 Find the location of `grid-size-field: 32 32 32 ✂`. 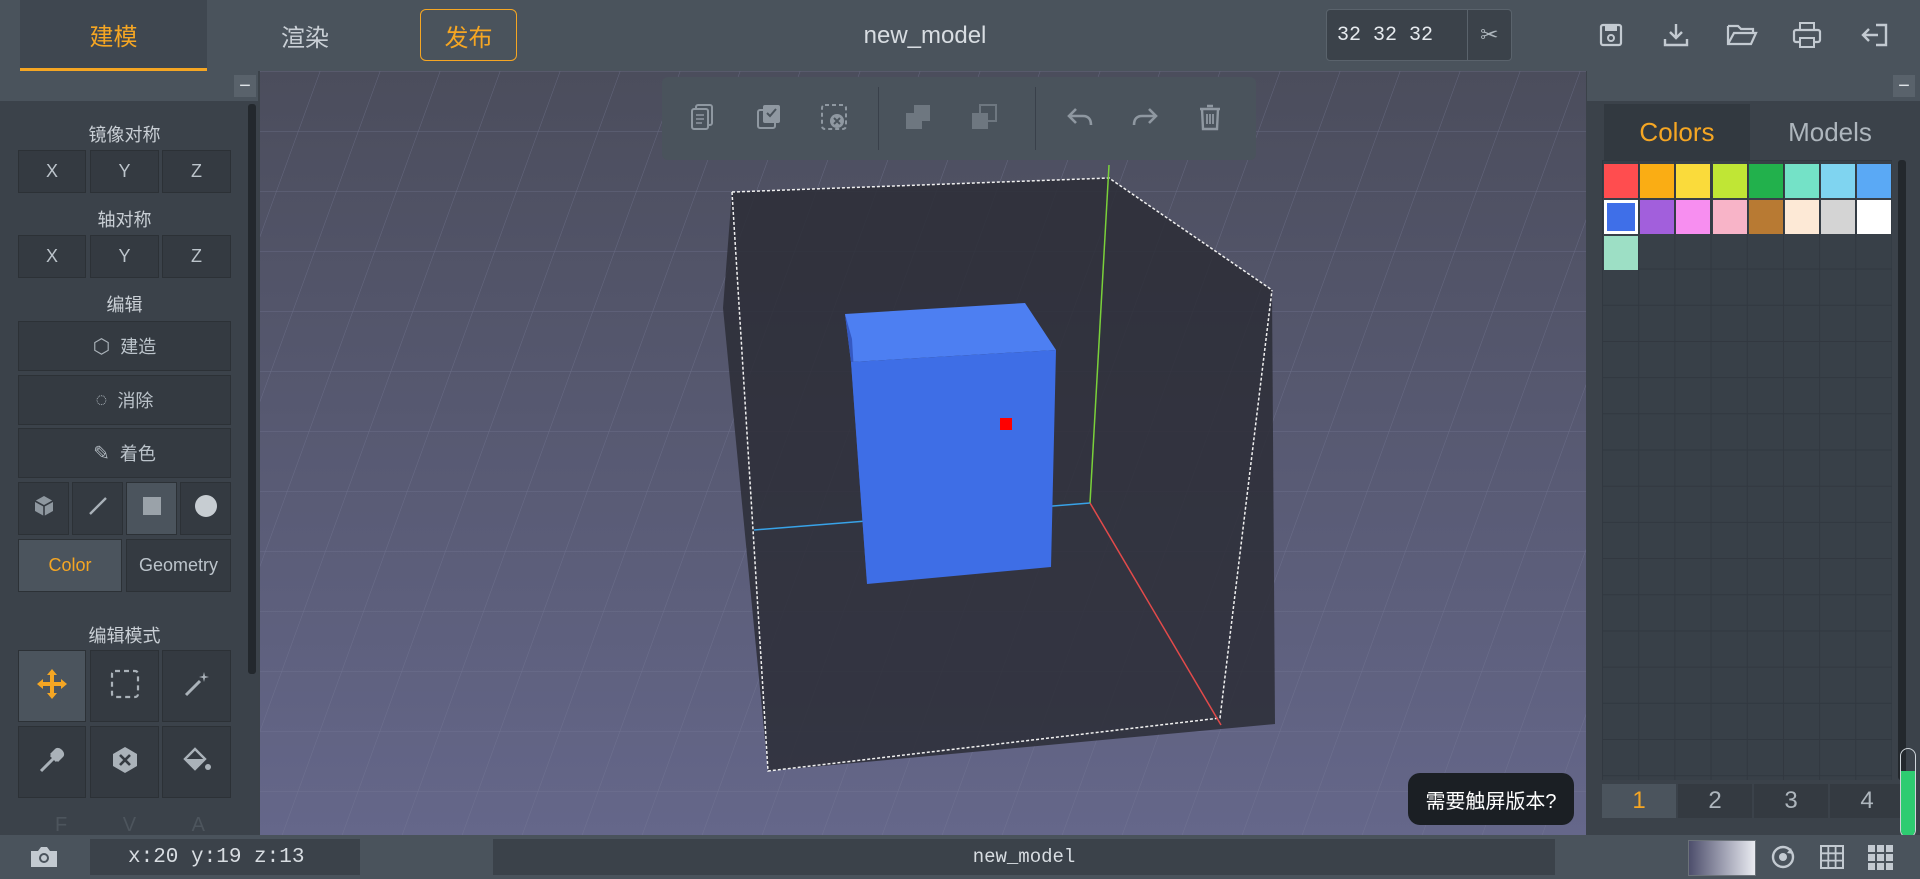

grid-size-field: 32 32 32 ✂ is located at coordinates (1419, 35).